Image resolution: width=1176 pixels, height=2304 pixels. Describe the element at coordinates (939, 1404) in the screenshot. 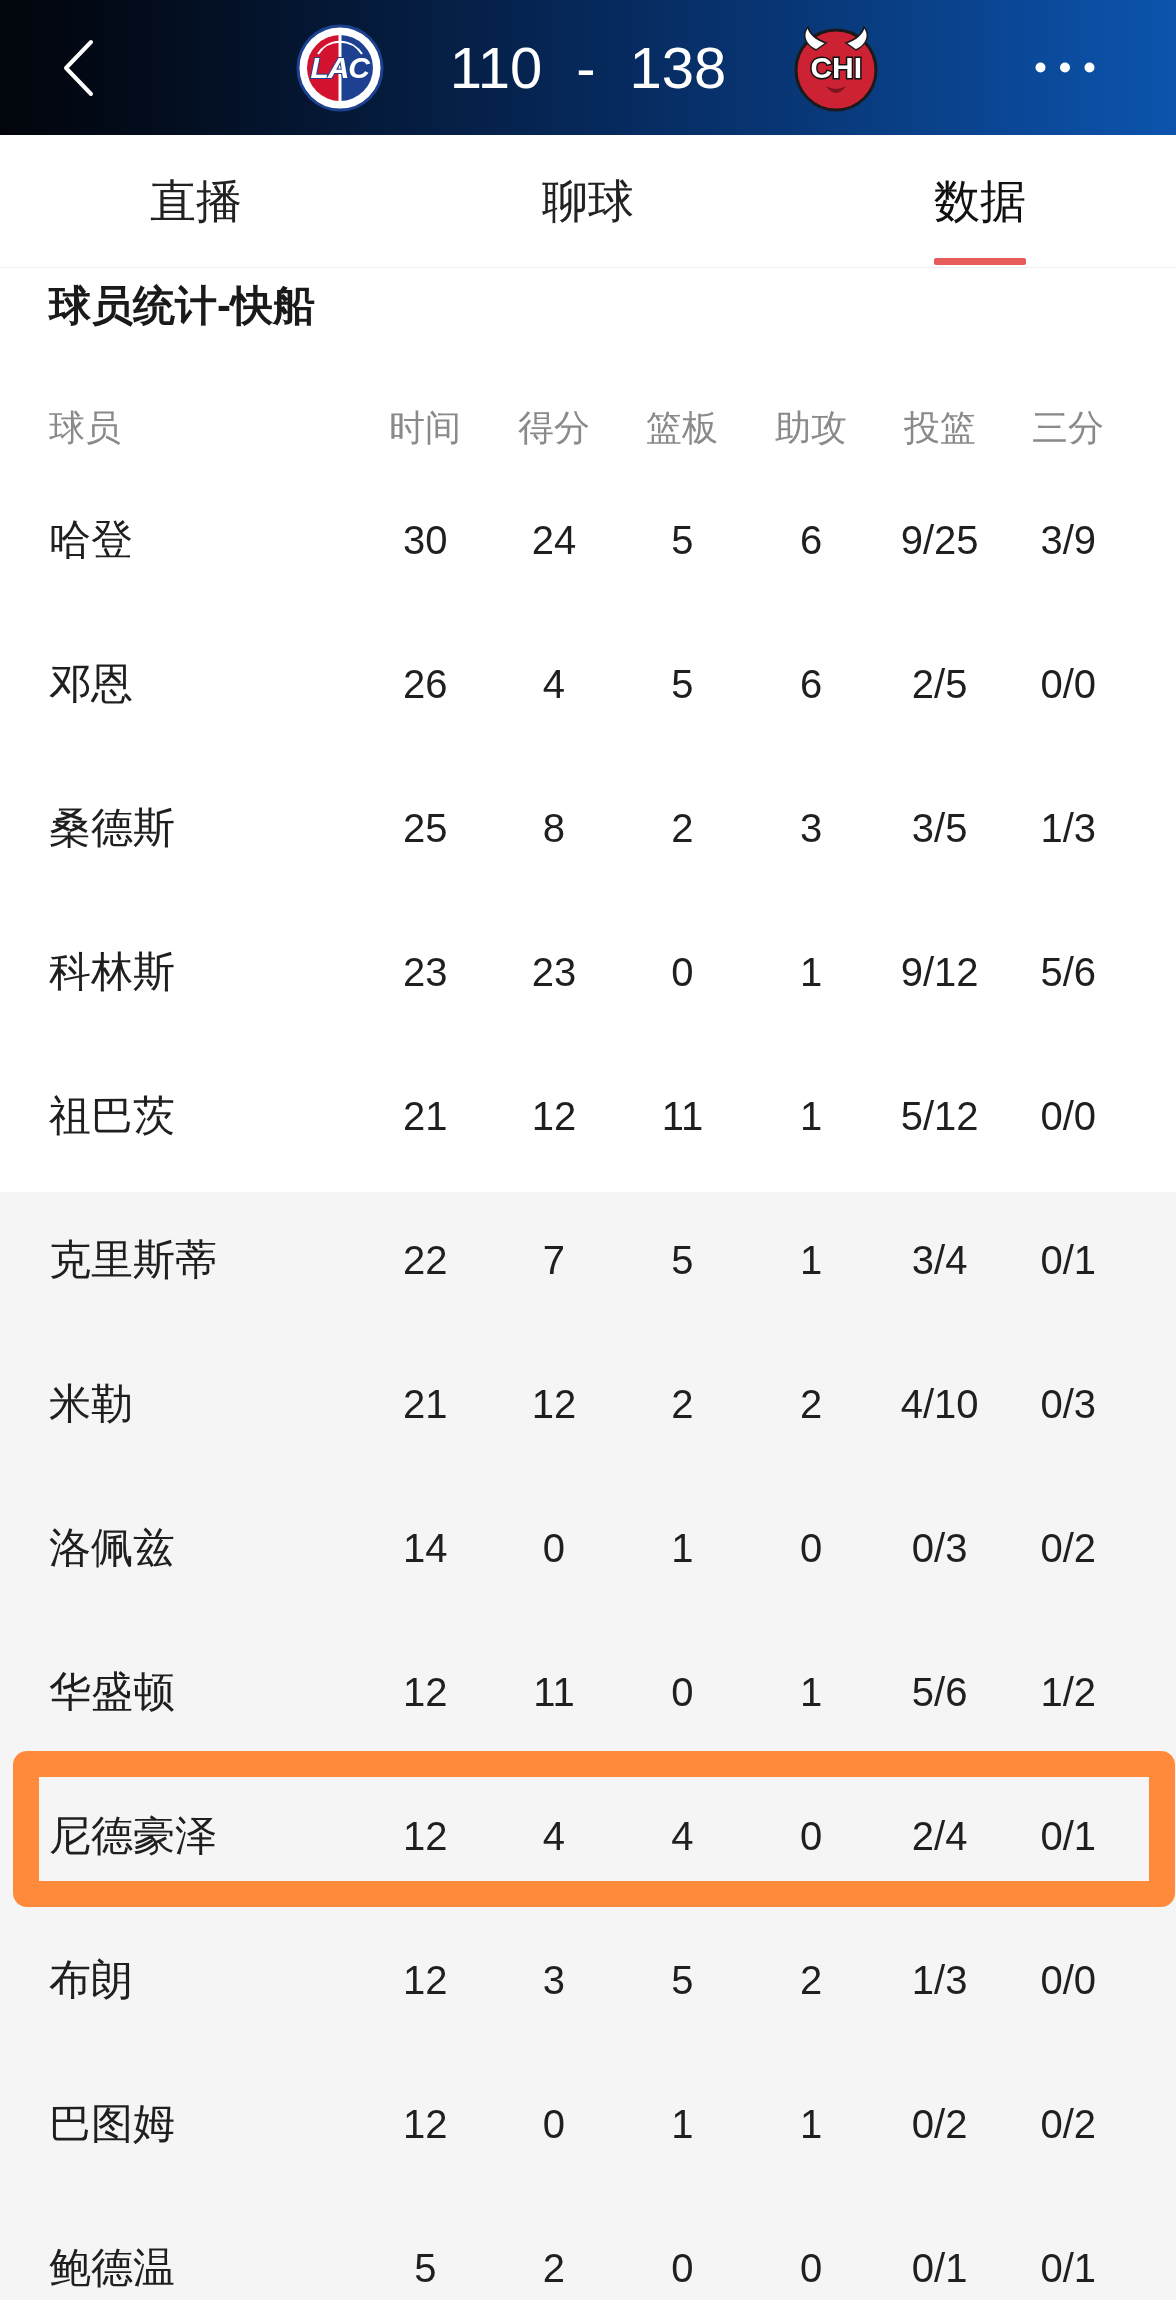

I see `stat-value: 4/10` at that location.